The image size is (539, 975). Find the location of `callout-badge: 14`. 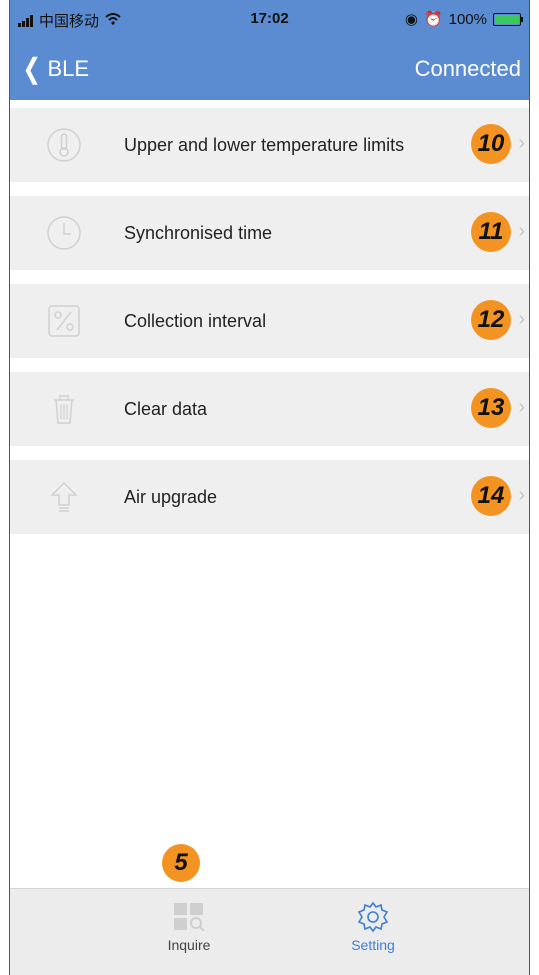

callout-badge: 14 is located at coordinates (491, 496).